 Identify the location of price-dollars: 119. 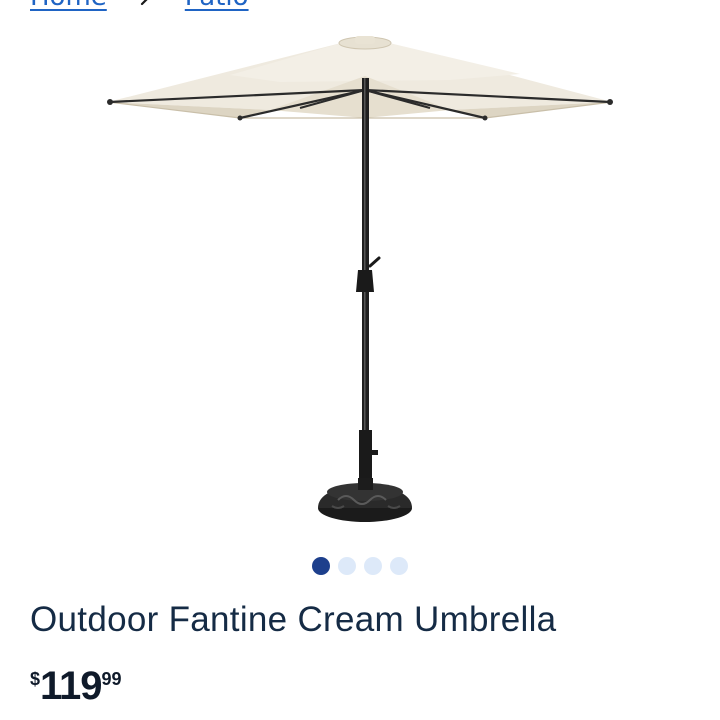
(71, 686).